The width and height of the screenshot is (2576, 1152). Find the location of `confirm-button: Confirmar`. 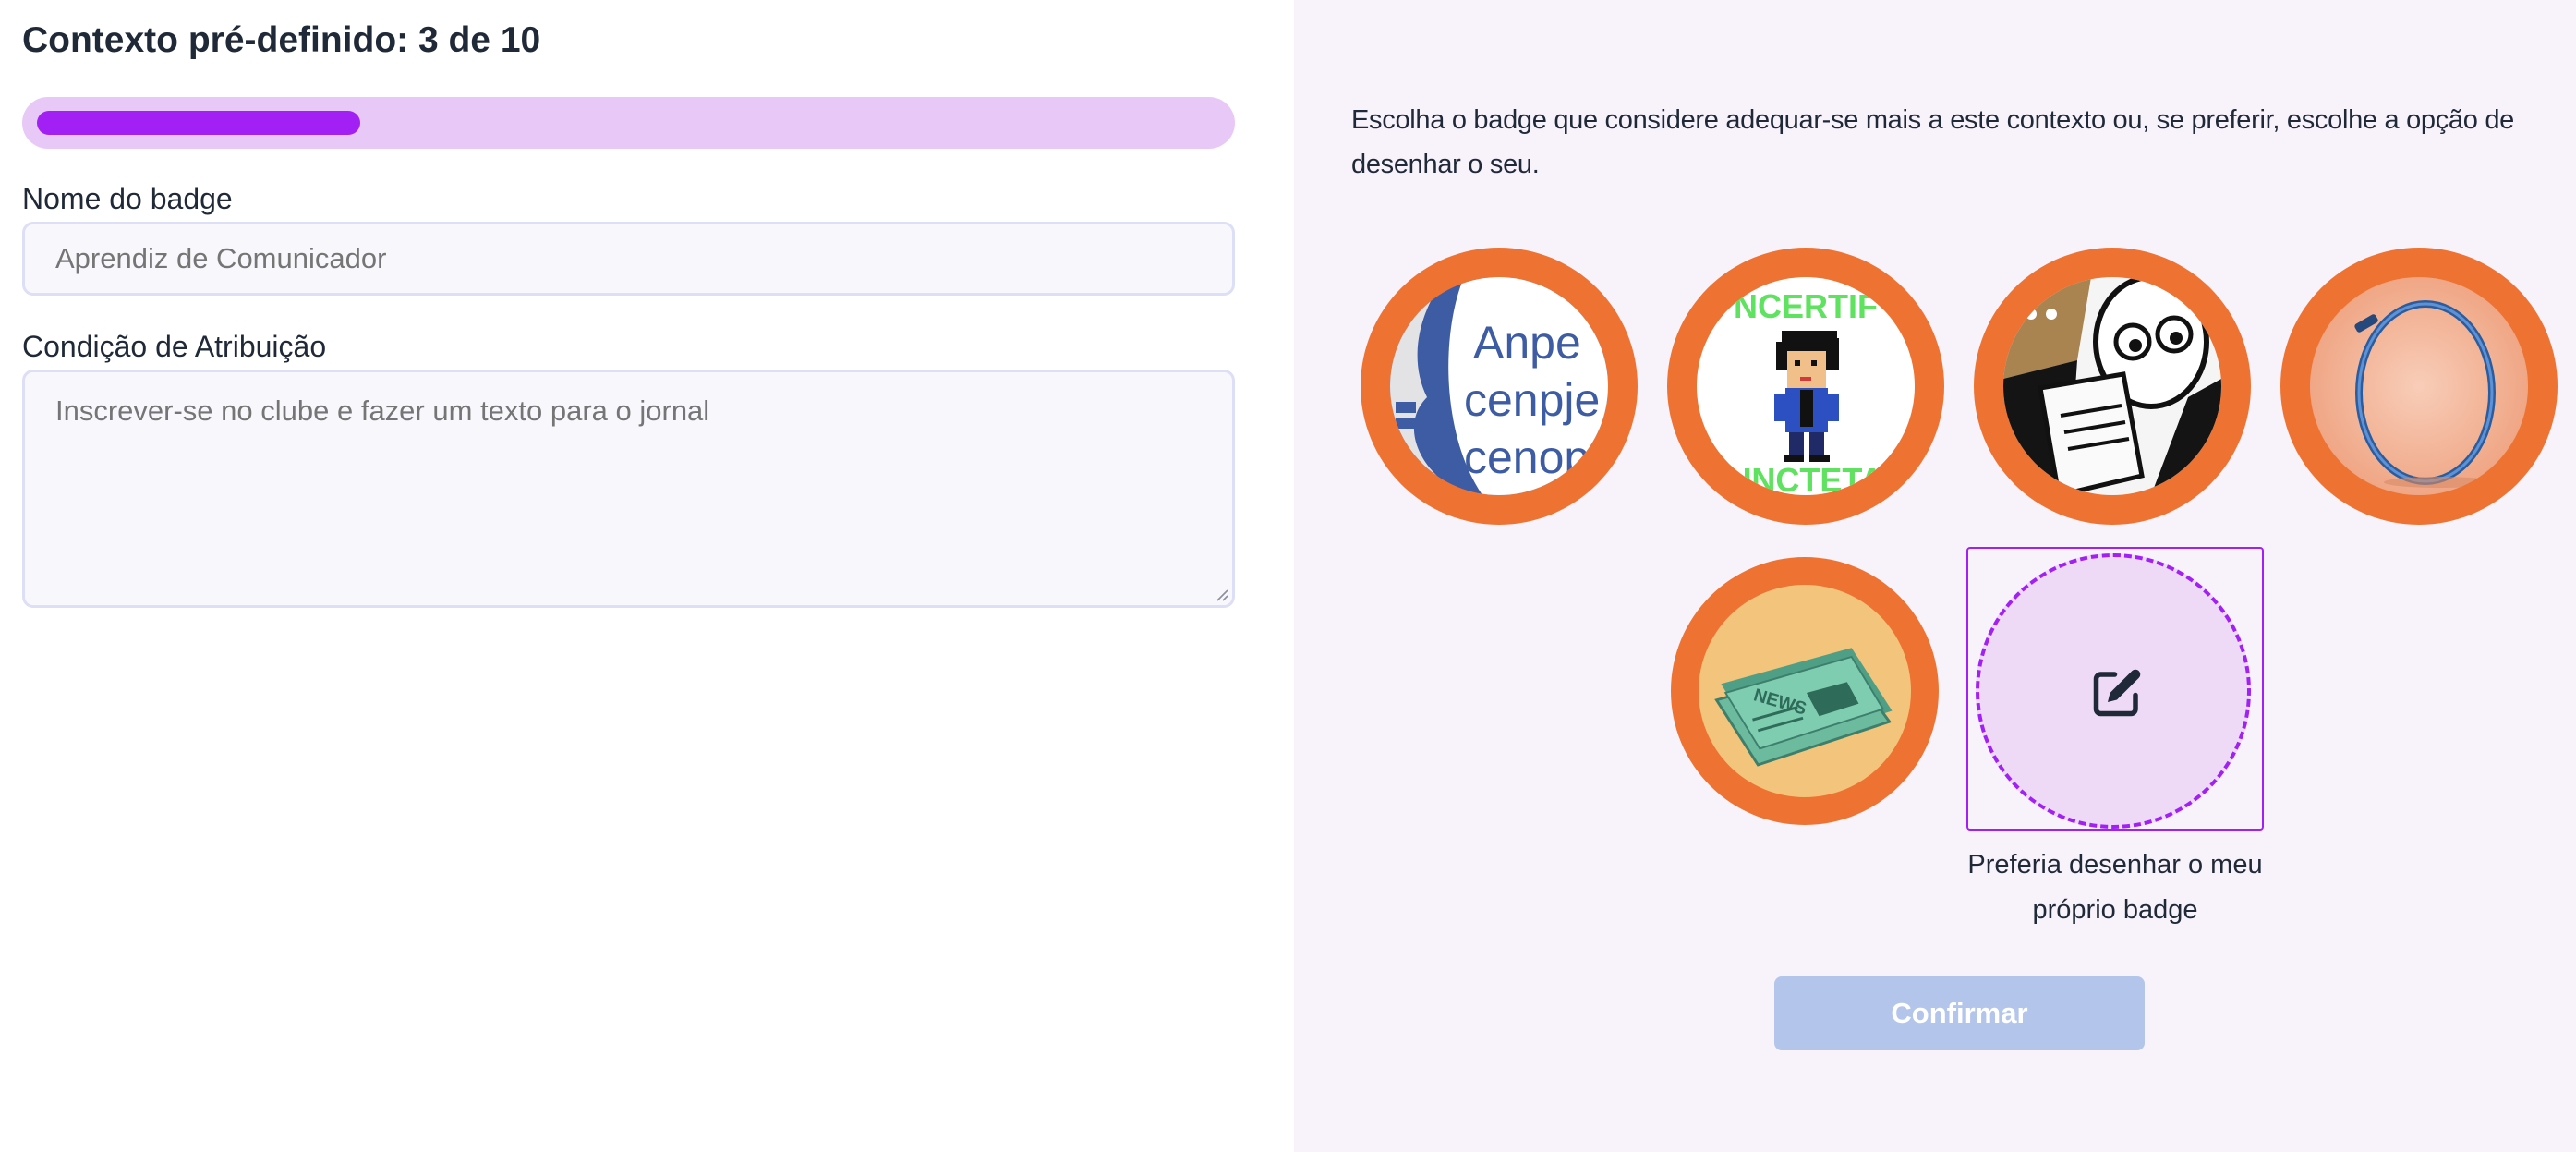

confirm-button: Confirmar is located at coordinates (1959, 1013).